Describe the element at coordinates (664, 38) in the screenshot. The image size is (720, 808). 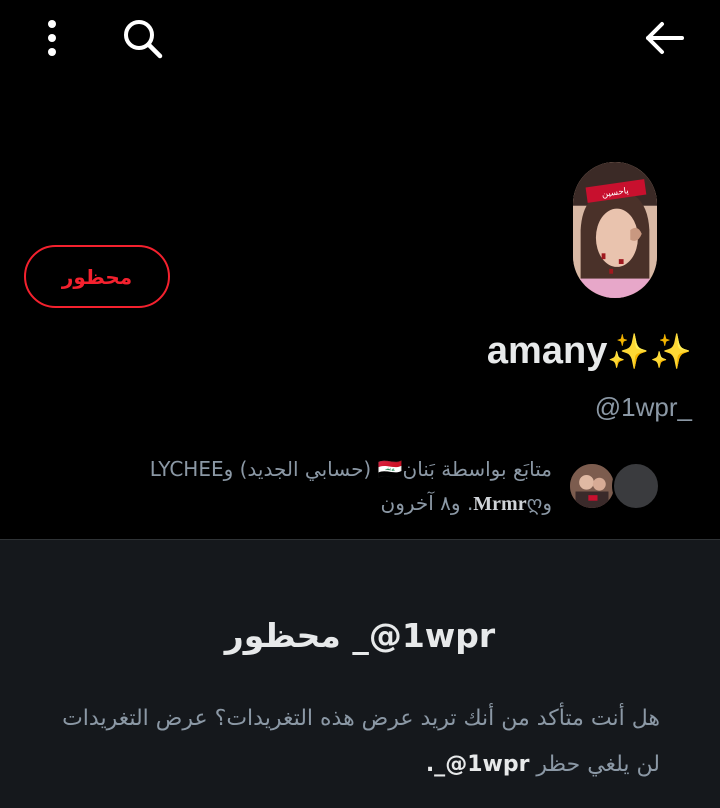
I see `arrow-left-icon` at that location.